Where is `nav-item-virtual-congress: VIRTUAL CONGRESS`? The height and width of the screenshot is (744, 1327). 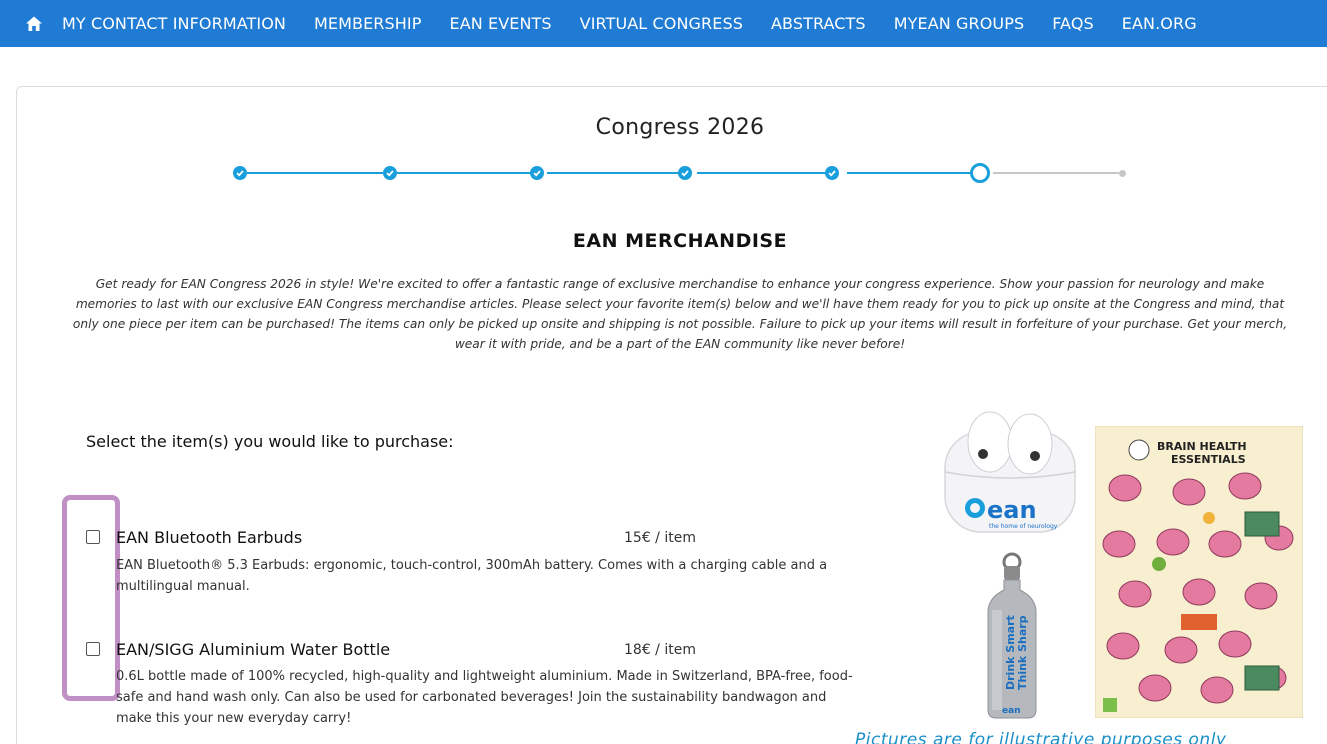 nav-item-virtual-congress: VIRTUAL CONGRESS is located at coordinates (661, 23).